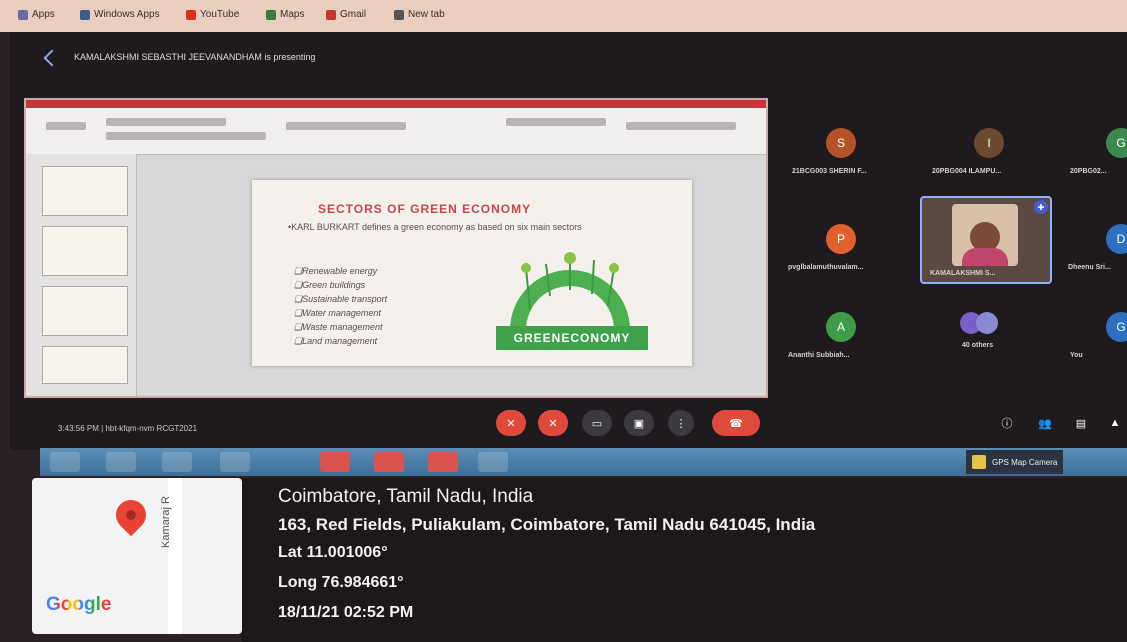 The width and height of the screenshot is (1127, 642). I want to click on camera-off-button: ✕, so click(553, 423).